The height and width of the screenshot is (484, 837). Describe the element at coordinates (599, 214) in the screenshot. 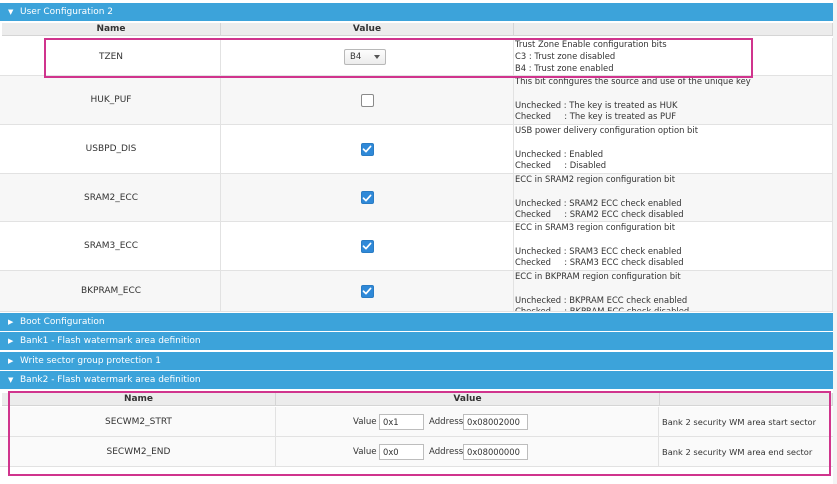

I see `description-line: Checked : SRAM2 ECC check disabled` at that location.